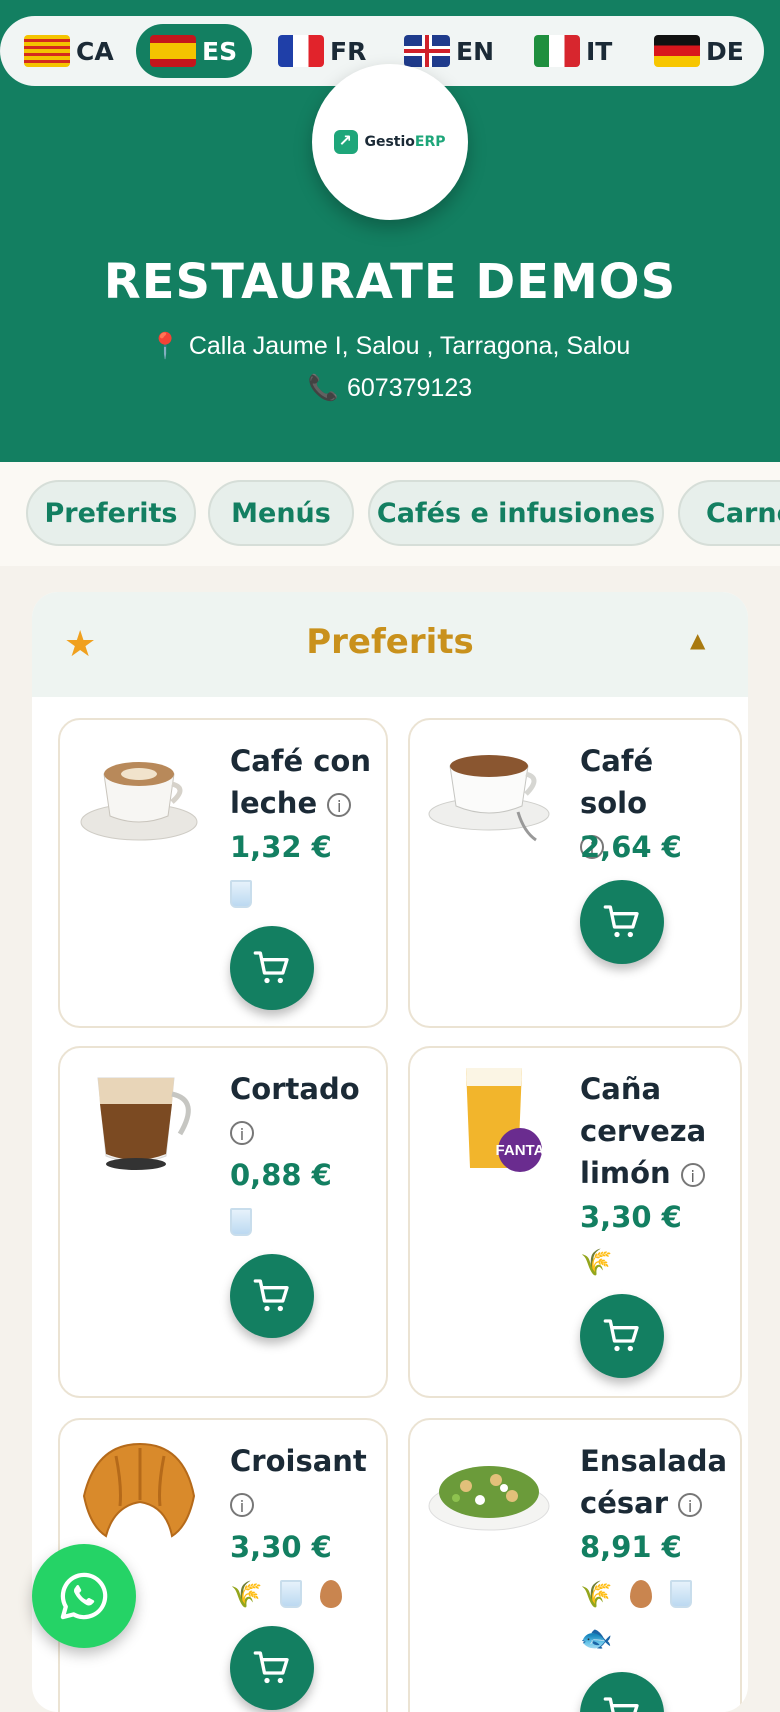 Image resolution: width=780 pixels, height=1712 pixels. Describe the element at coordinates (631, 1547) in the screenshot. I see `product-price: 8,91 €` at that location.